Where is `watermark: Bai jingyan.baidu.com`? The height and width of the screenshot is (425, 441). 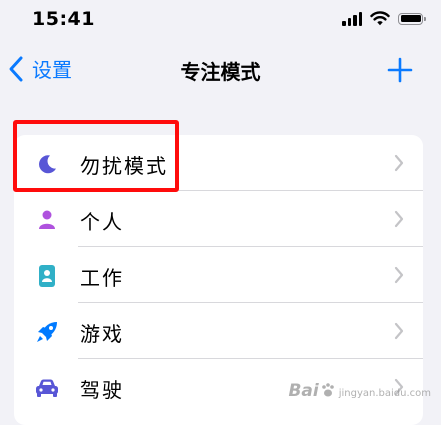 watermark: Bai jingyan.baidu.com is located at coordinates (359, 391).